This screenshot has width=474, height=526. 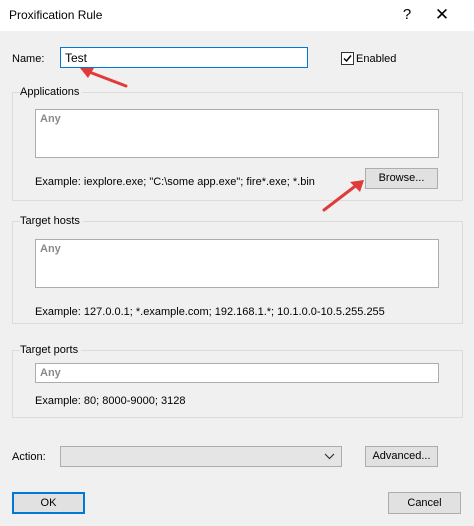 What do you see at coordinates (51, 350) in the screenshot?
I see `target-ports-group-title: Target ports` at bounding box center [51, 350].